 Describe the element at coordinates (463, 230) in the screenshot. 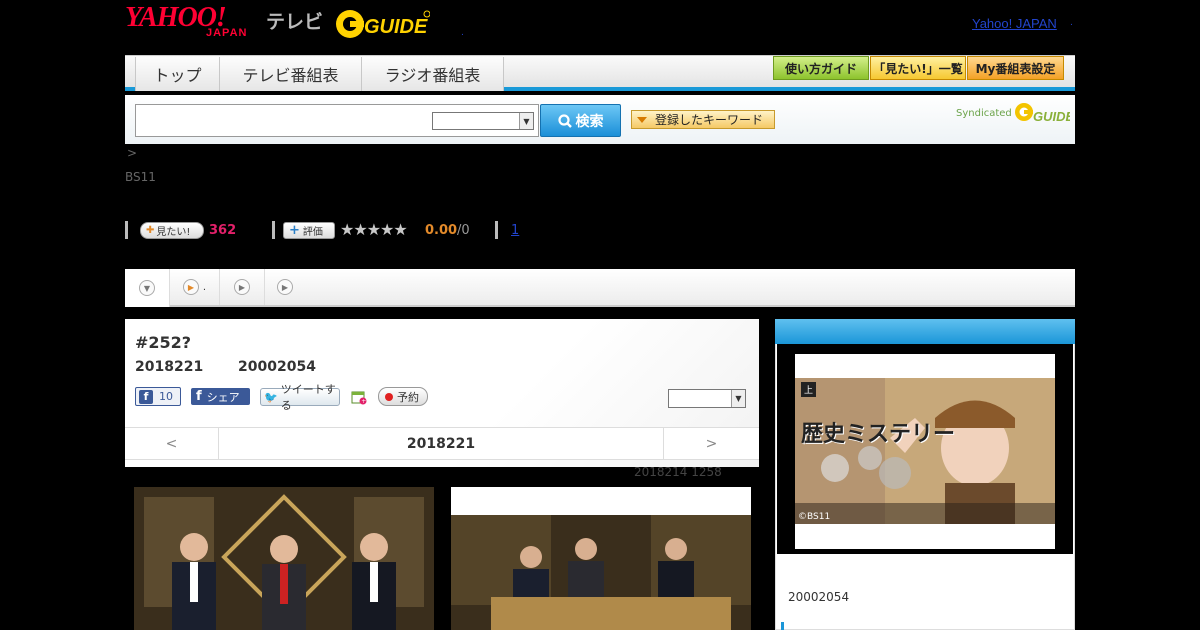

I see `rating-count: /0` at that location.